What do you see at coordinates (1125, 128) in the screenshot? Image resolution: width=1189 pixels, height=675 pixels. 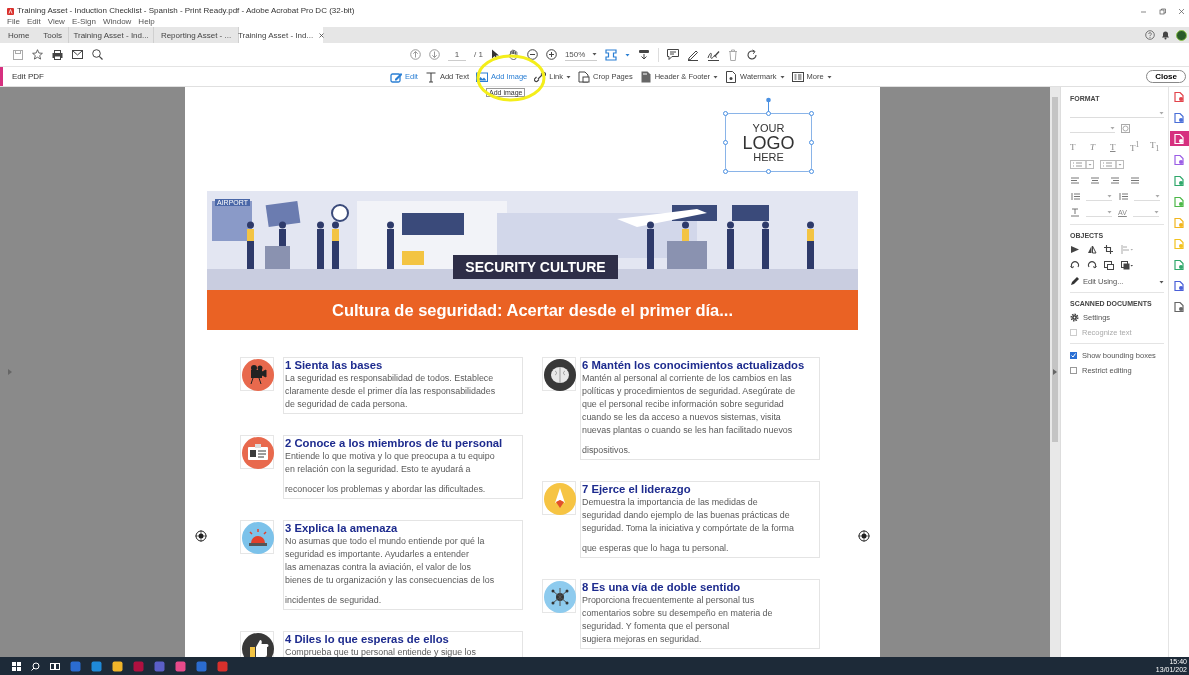 I see `auto-size-icon` at bounding box center [1125, 128].